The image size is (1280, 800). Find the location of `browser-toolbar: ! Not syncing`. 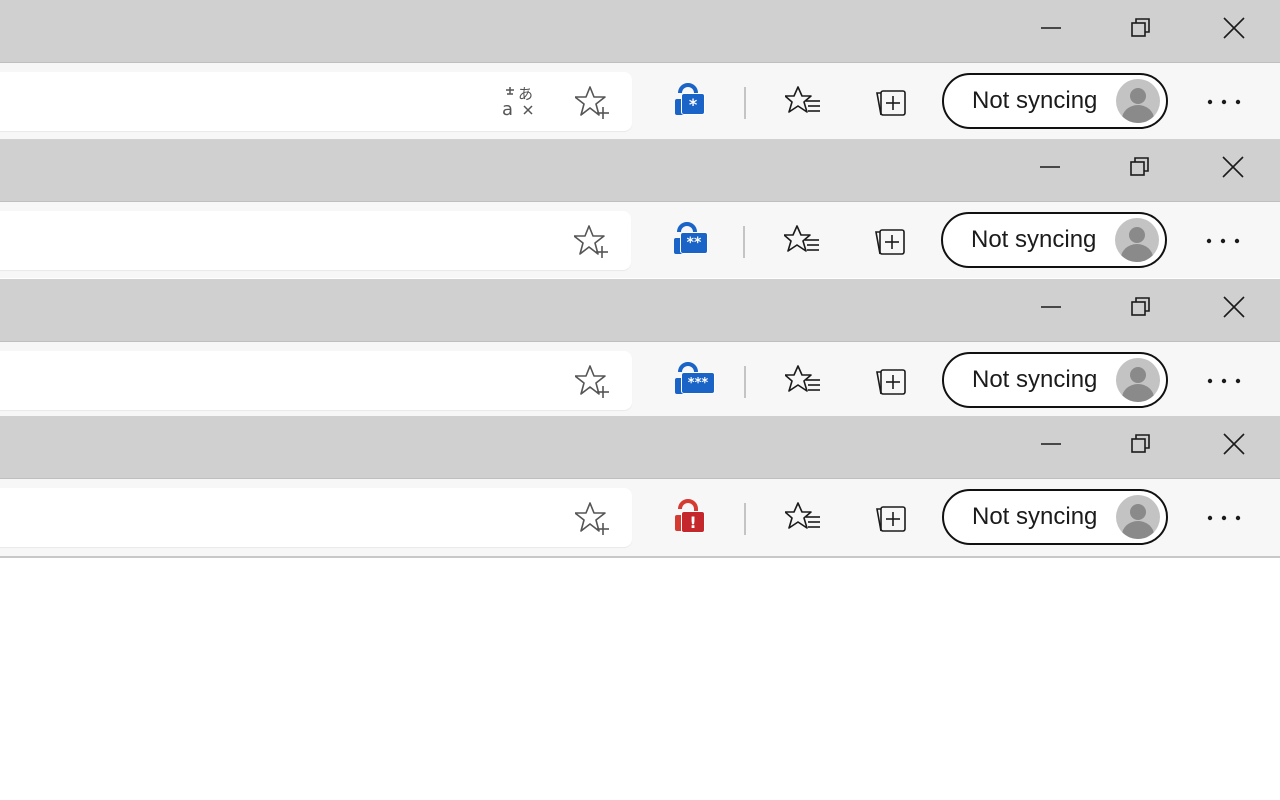

browser-toolbar: ! Not syncing is located at coordinates (640, 518).